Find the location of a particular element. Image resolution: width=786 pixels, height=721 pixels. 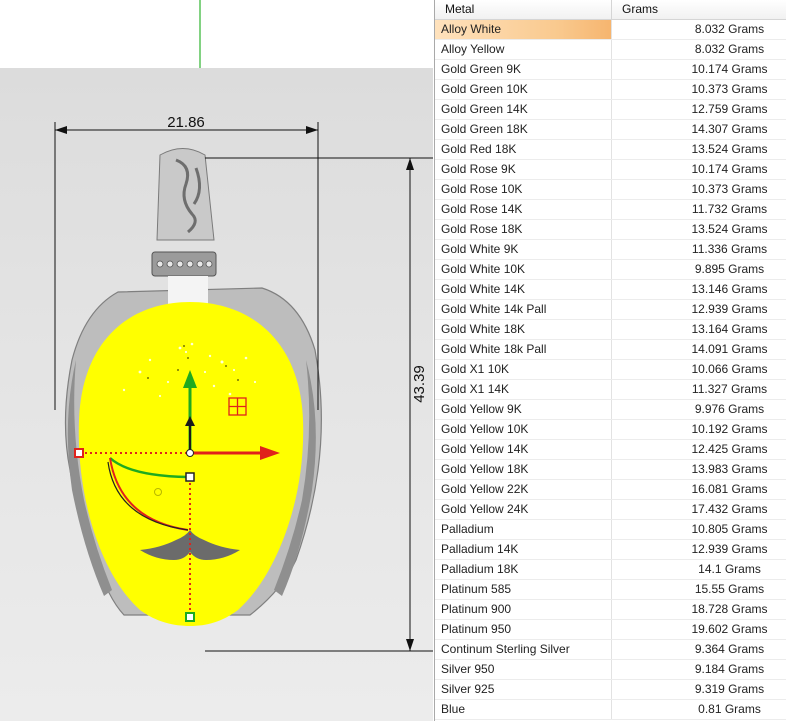

table-row: Gold Rose 9K 10.174 Grams is located at coordinates (610, 170).